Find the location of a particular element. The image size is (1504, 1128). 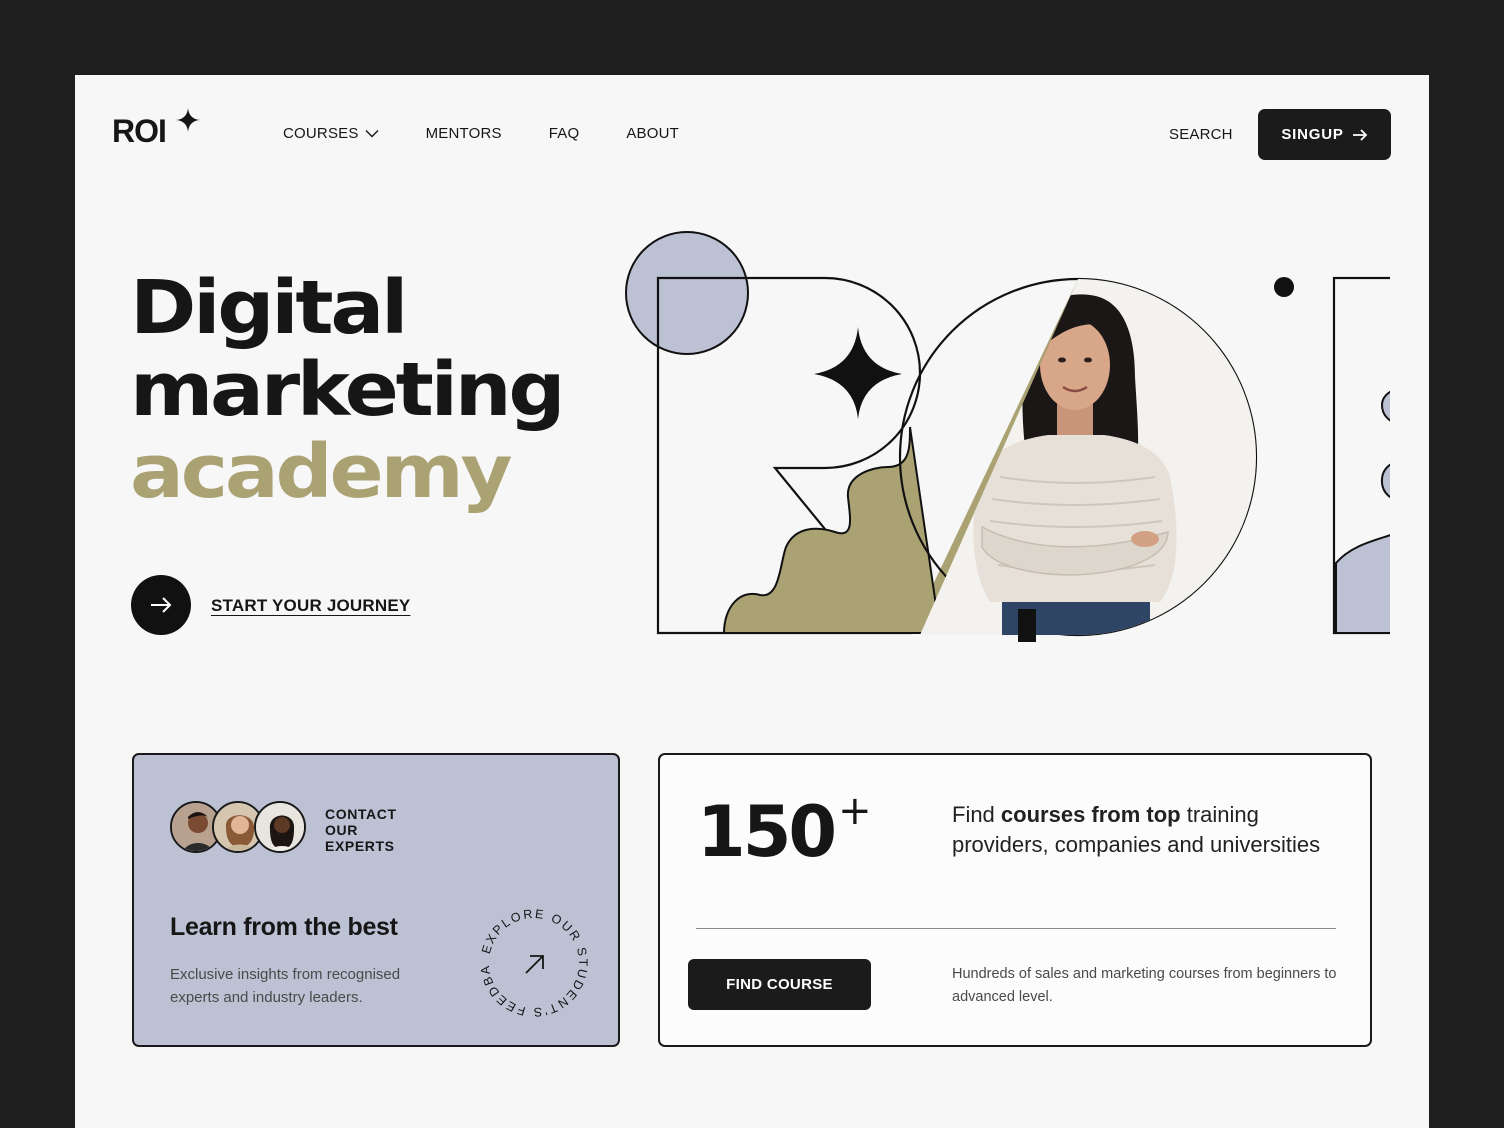

chevron-down-icon is located at coordinates (372, 134).